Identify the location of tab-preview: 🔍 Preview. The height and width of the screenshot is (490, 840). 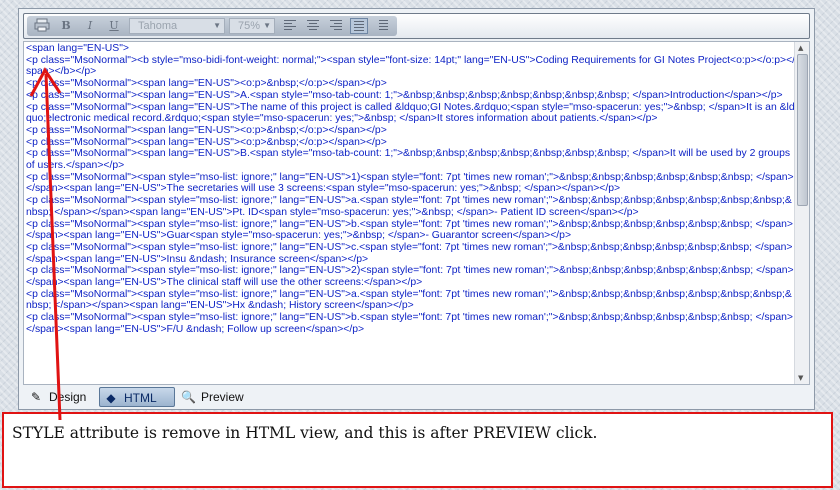
(221, 397).